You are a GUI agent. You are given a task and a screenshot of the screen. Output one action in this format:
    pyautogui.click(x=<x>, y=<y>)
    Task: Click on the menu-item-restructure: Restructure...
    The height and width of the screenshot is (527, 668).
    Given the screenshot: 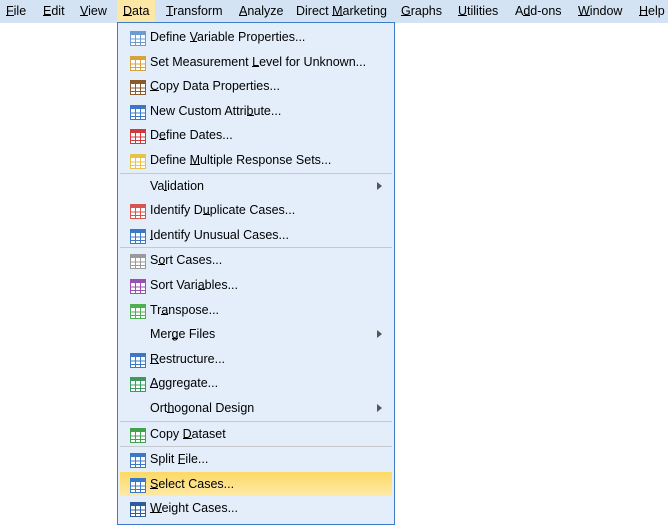 What is the action you would take?
    pyautogui.click(x=256, y=359)
    